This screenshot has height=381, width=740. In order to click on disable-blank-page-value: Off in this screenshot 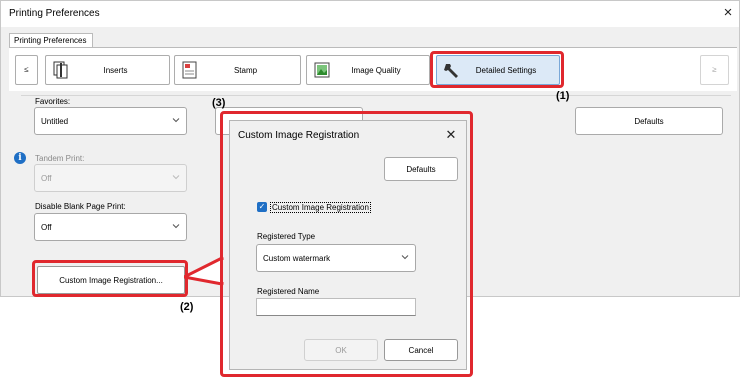, I will do `click(46, 227)`.